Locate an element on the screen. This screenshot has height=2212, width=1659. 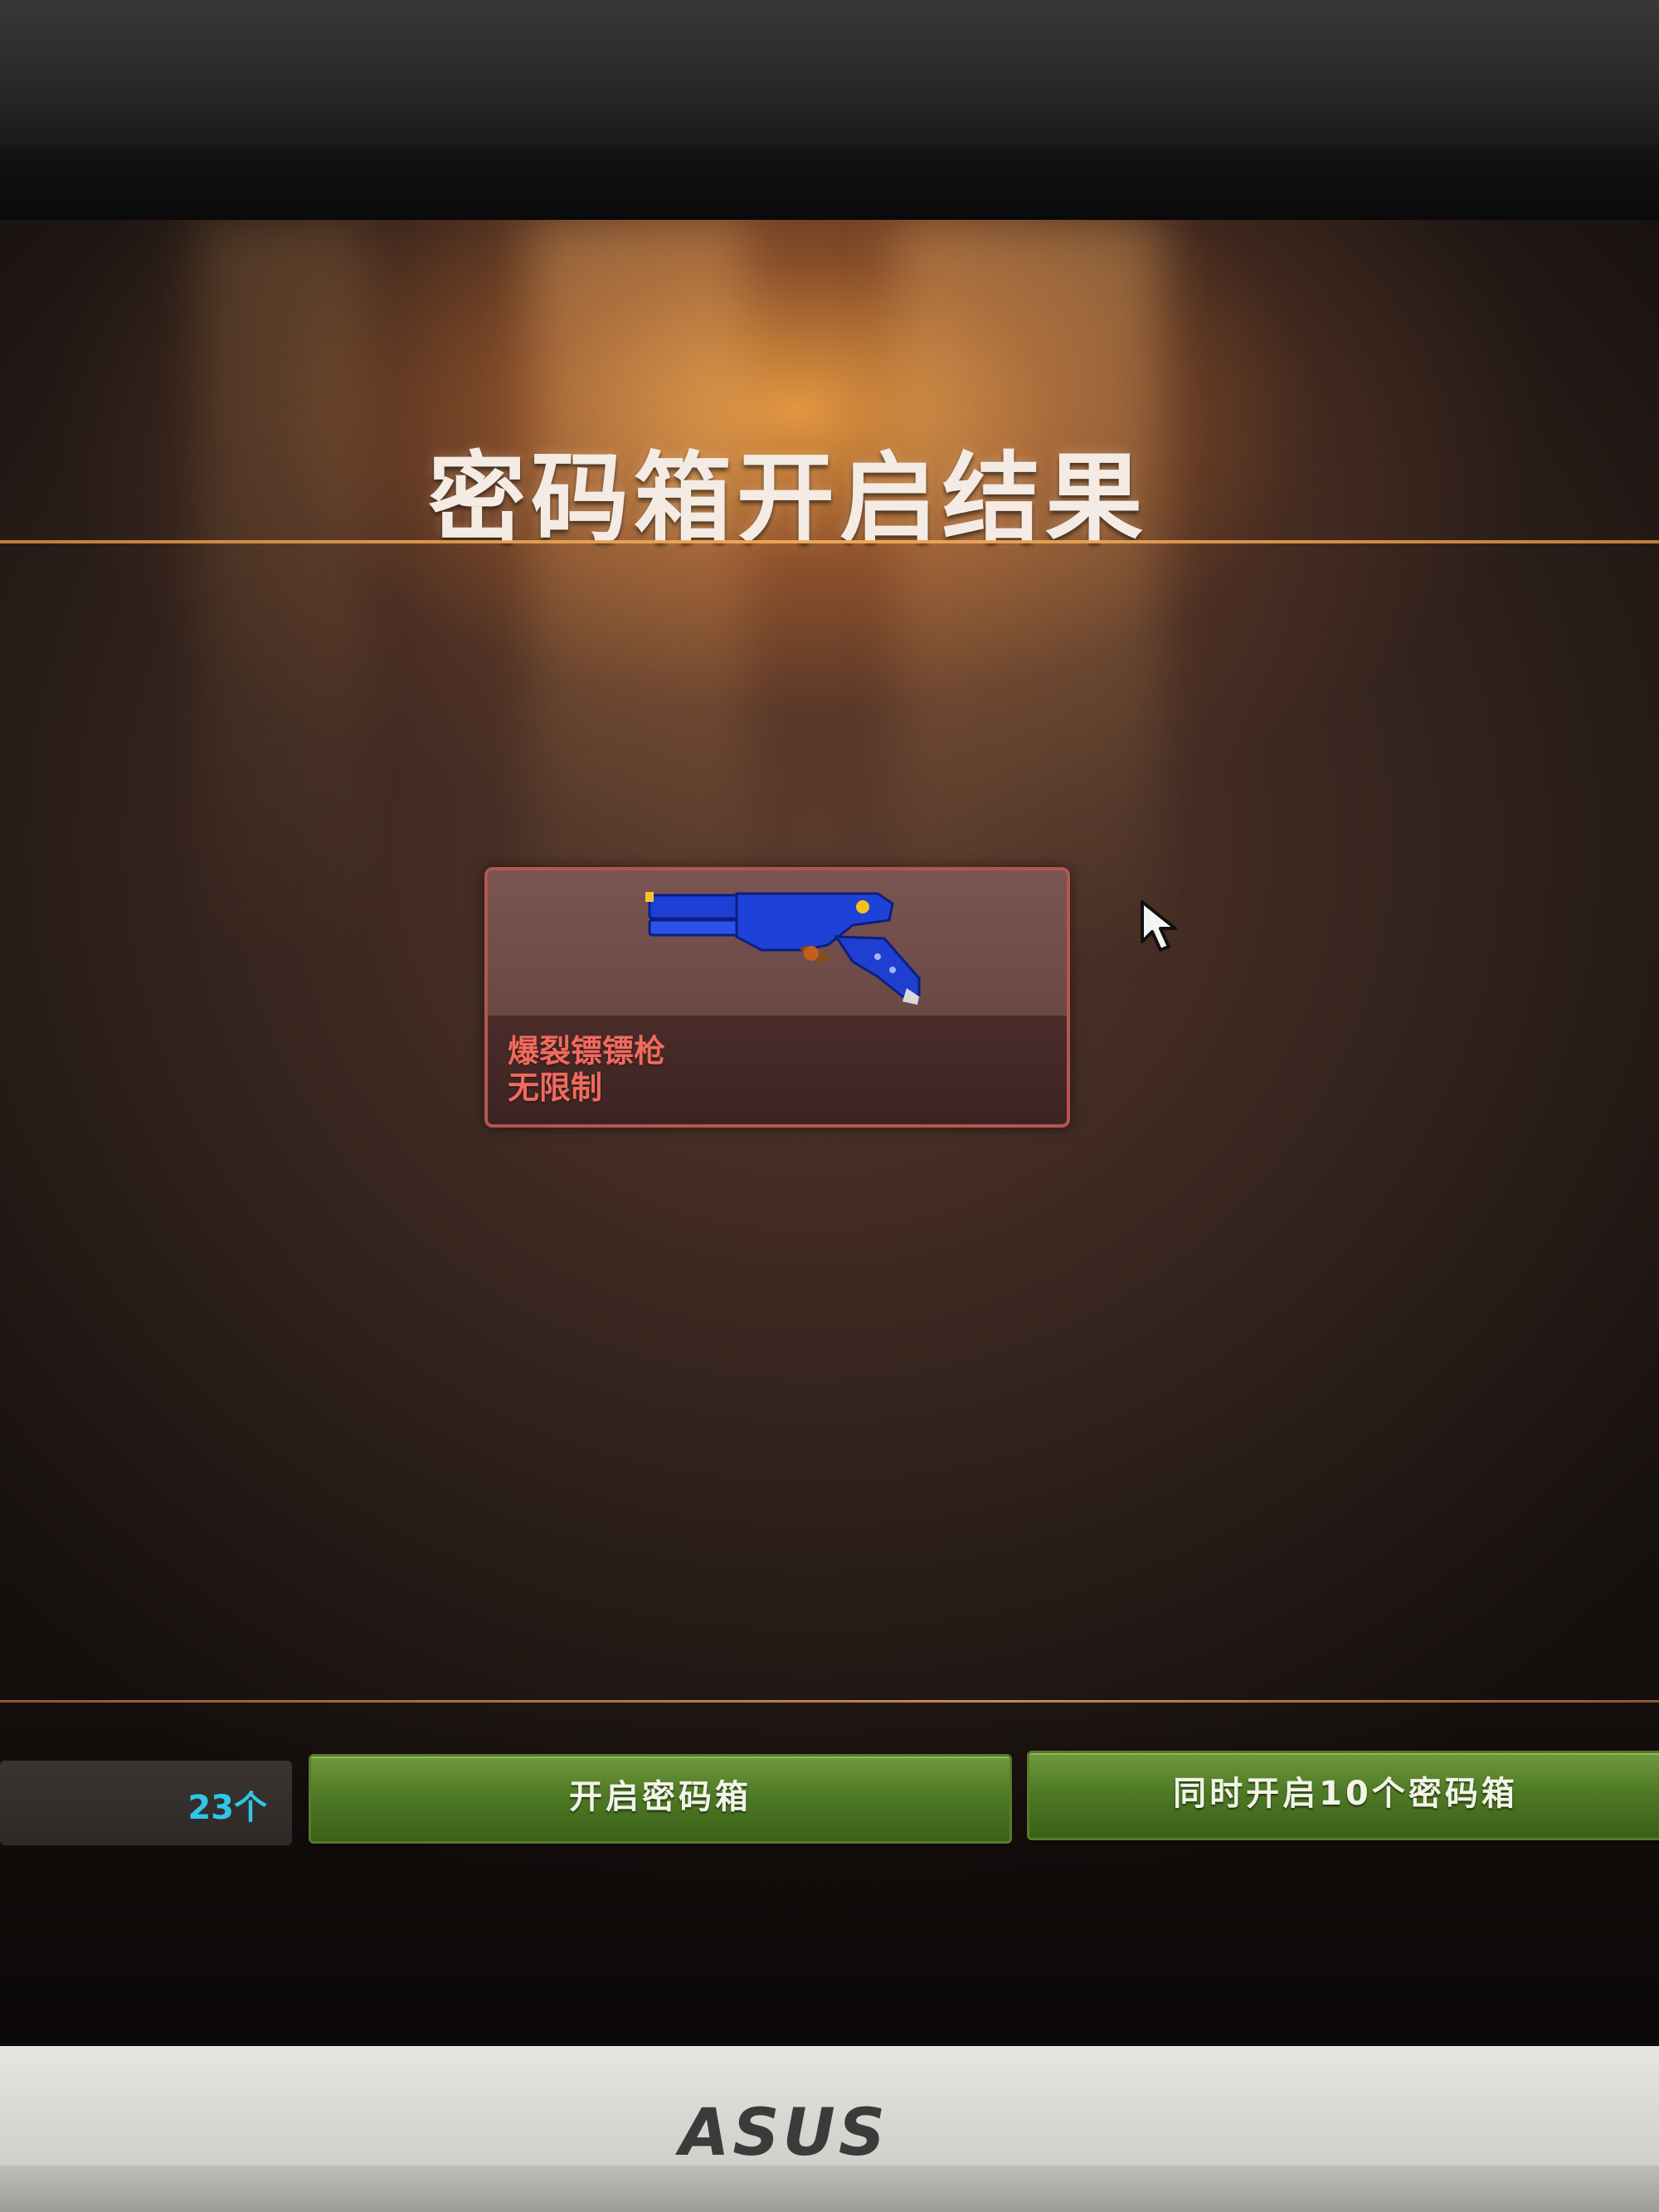
box-count-display: 23个 is located at coordinates (146, 1803).